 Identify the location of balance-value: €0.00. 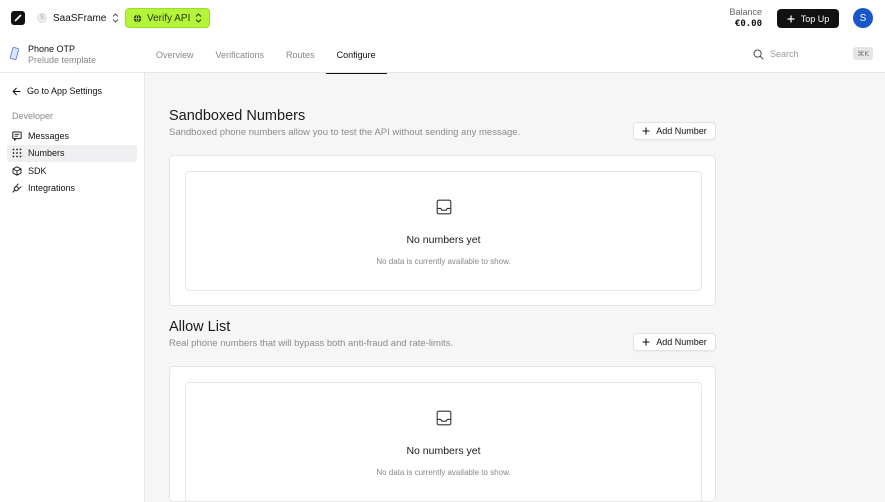
(748, 24).